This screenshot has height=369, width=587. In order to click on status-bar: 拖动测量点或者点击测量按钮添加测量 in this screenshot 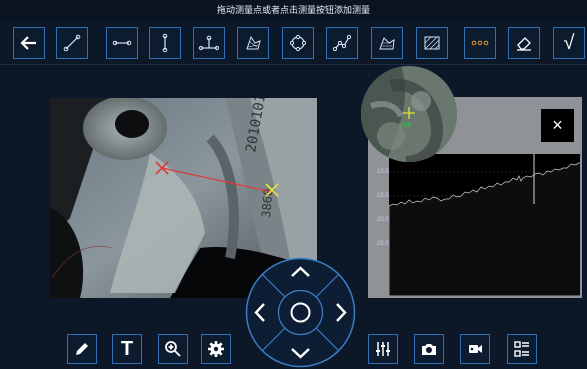, I will do `click(293, 10)`.